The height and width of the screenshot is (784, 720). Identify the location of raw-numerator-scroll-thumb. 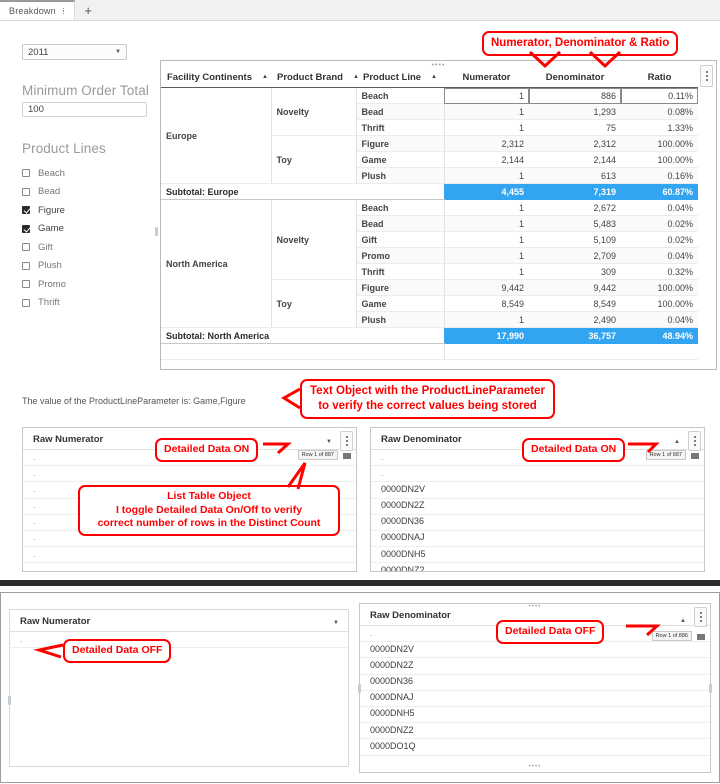
(347, 456).